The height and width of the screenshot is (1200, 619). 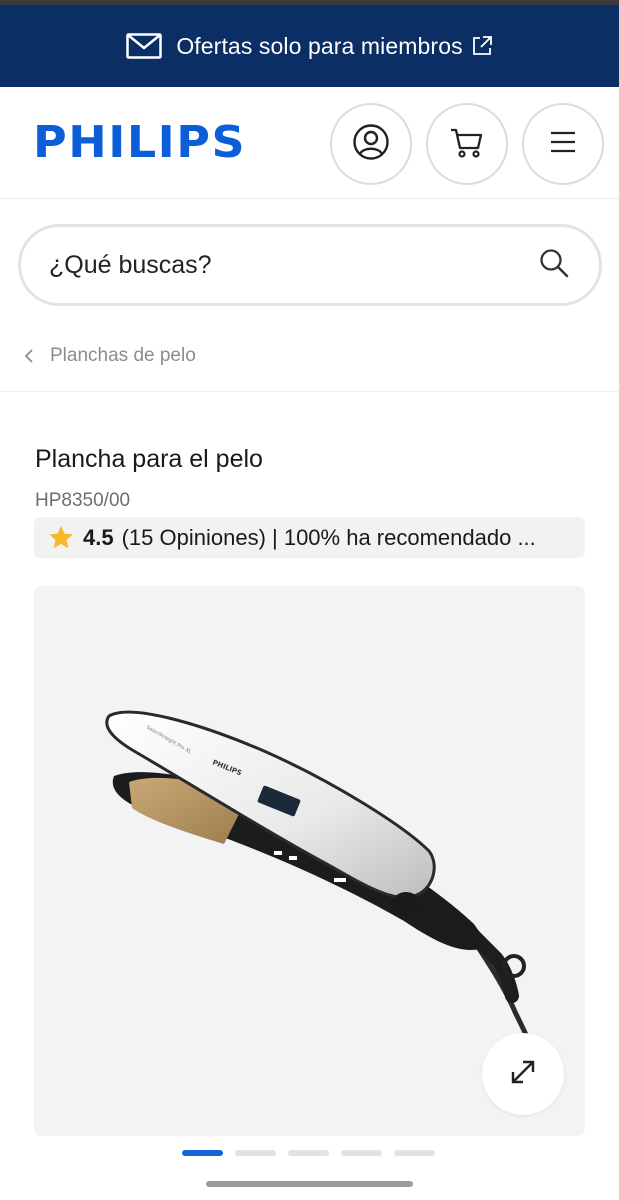 I want to click on breadcrumb: Planchas de pelo, so click(x=309, y=356).